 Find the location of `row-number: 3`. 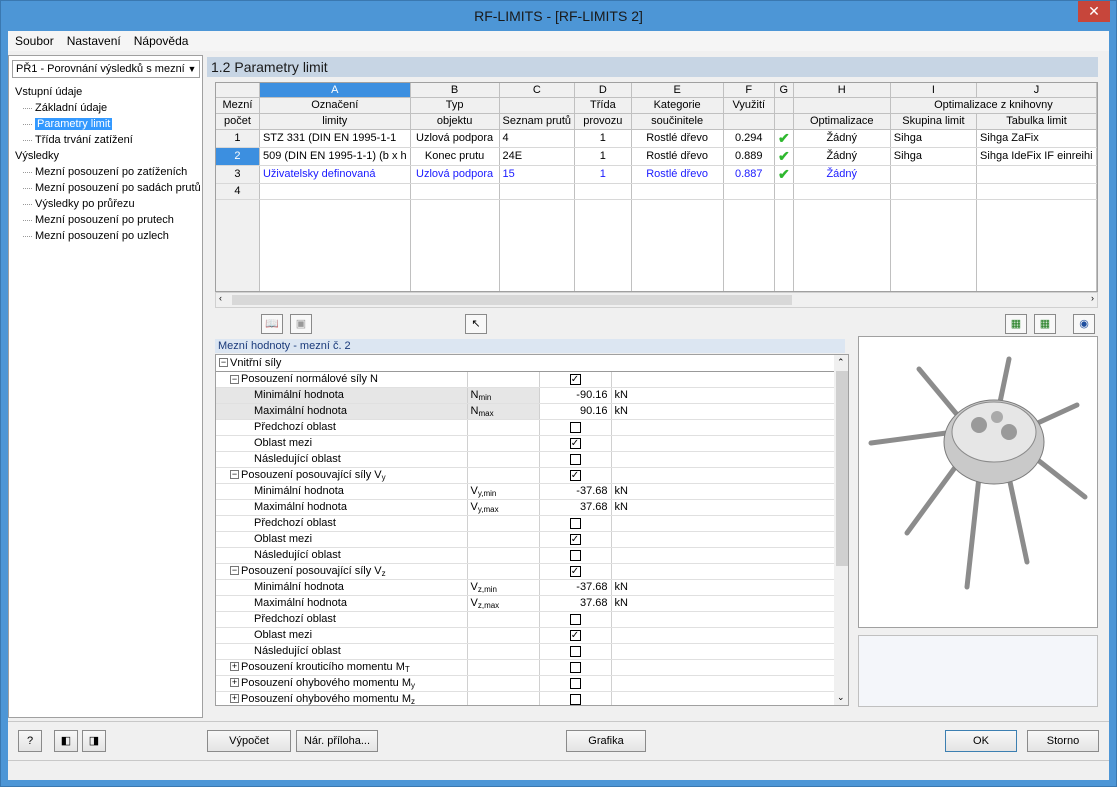

row-number: 3 is located at coordinates (238, 174).